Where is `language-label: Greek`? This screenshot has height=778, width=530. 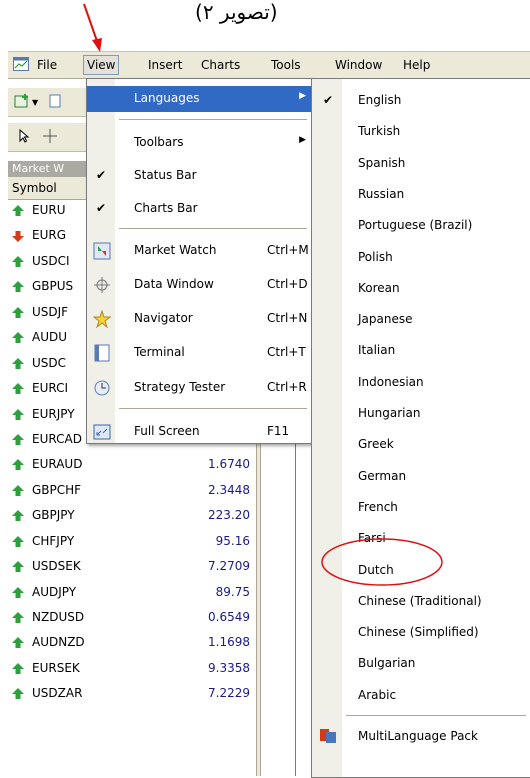 language-label: Greek is located at coordinates (376, 444).